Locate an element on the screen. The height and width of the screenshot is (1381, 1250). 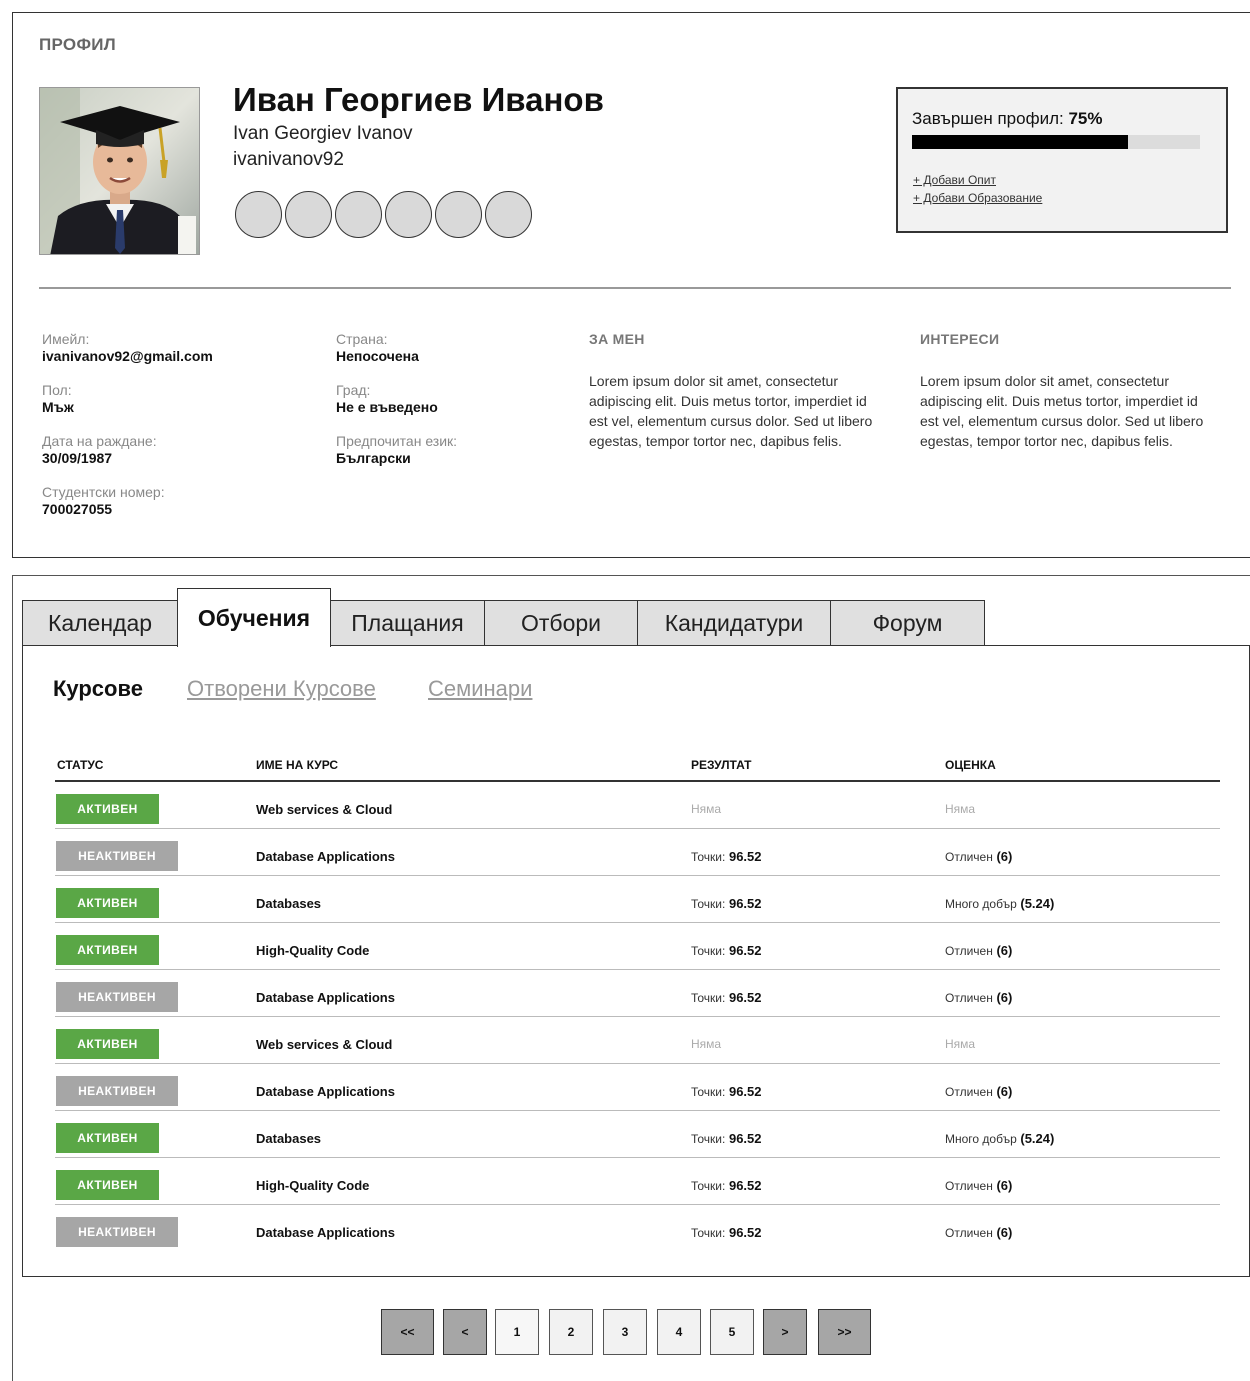
grade-cell: Много добър (5.24) is located at coordinates (999, 1138).